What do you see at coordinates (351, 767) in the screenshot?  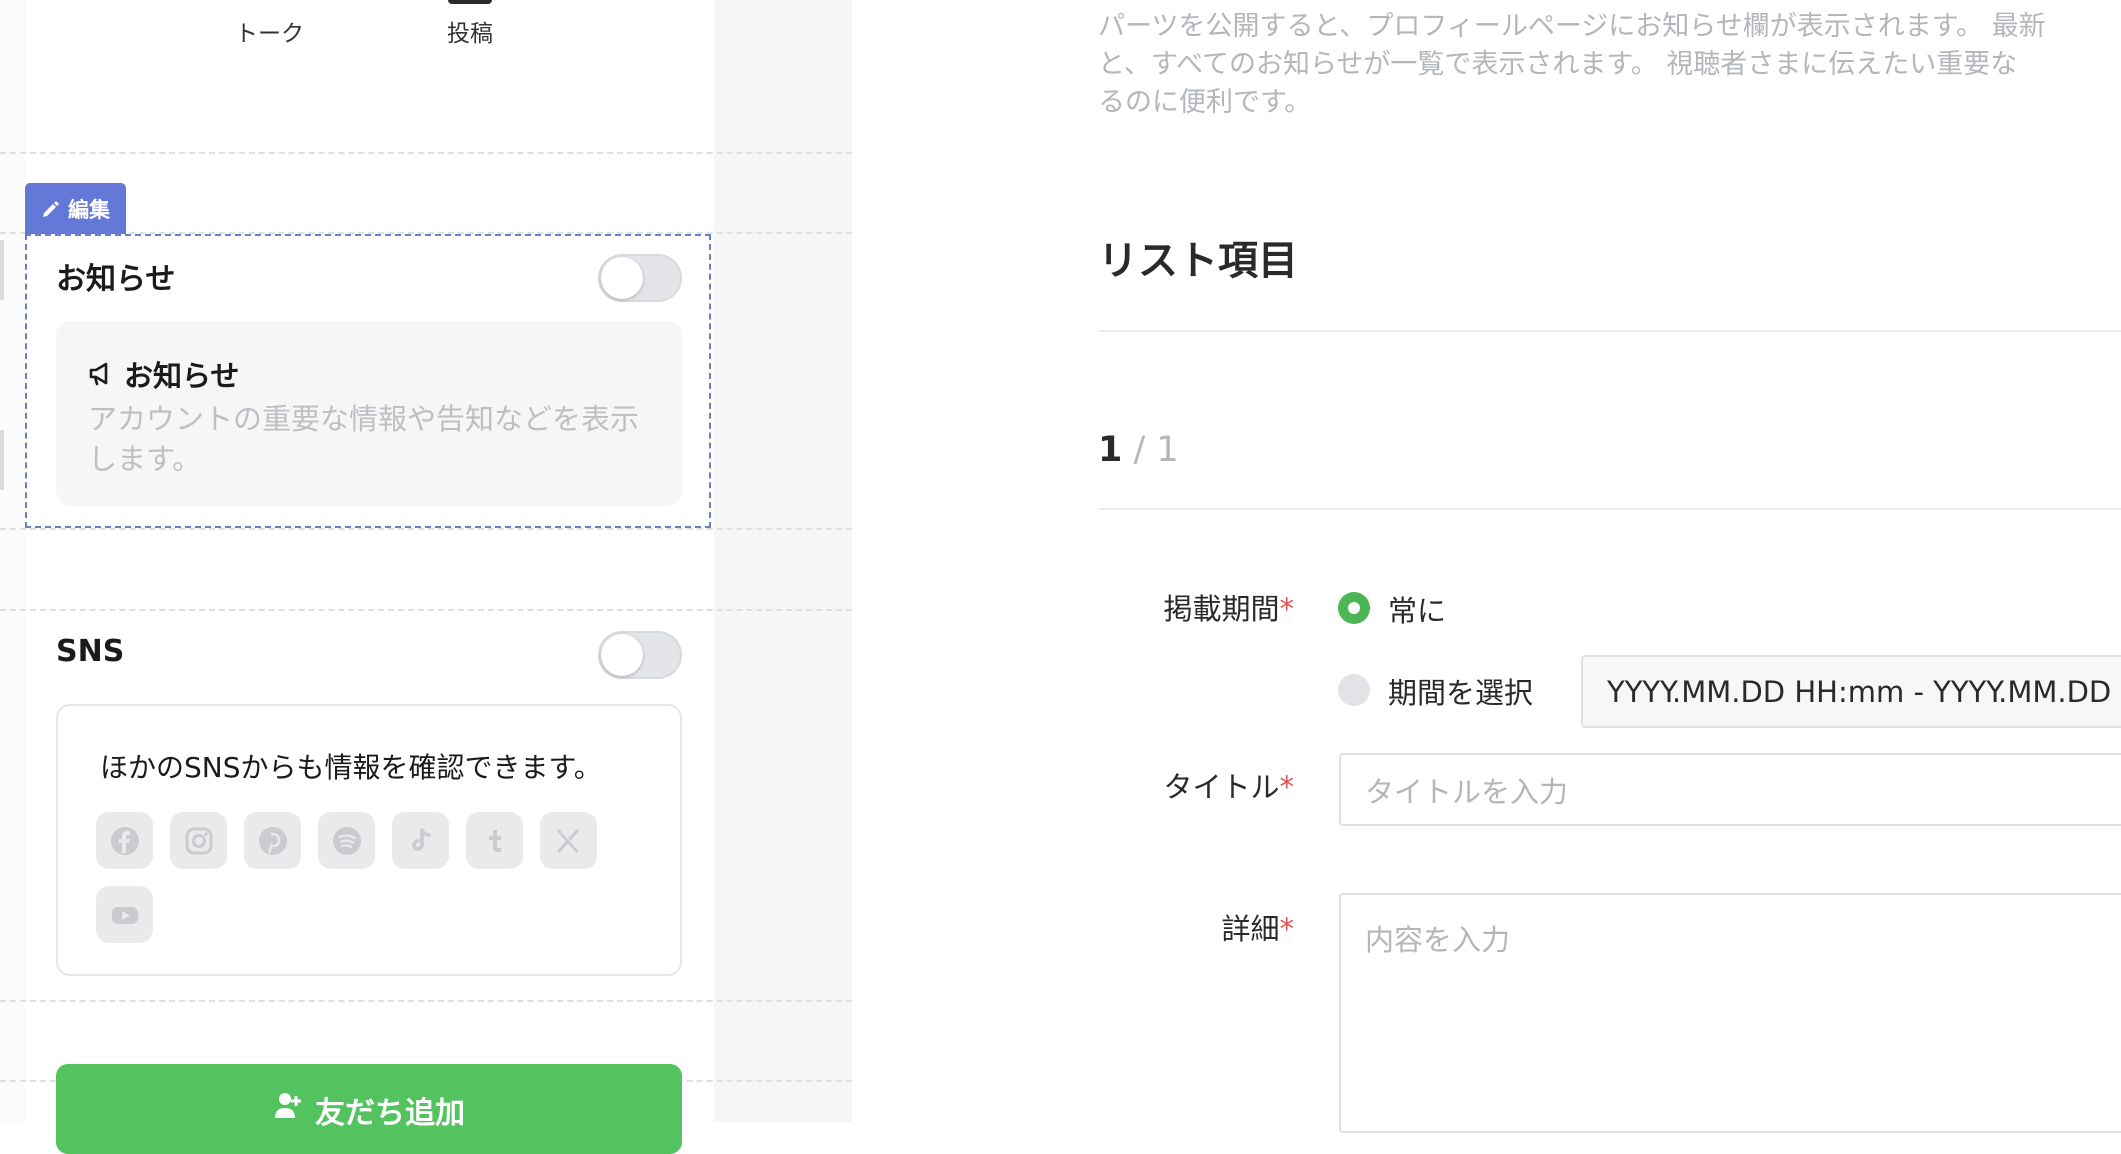 I see `sns-card-text: ほかのSNSからも情報を確認できます。` at bounding box center [351, 767].